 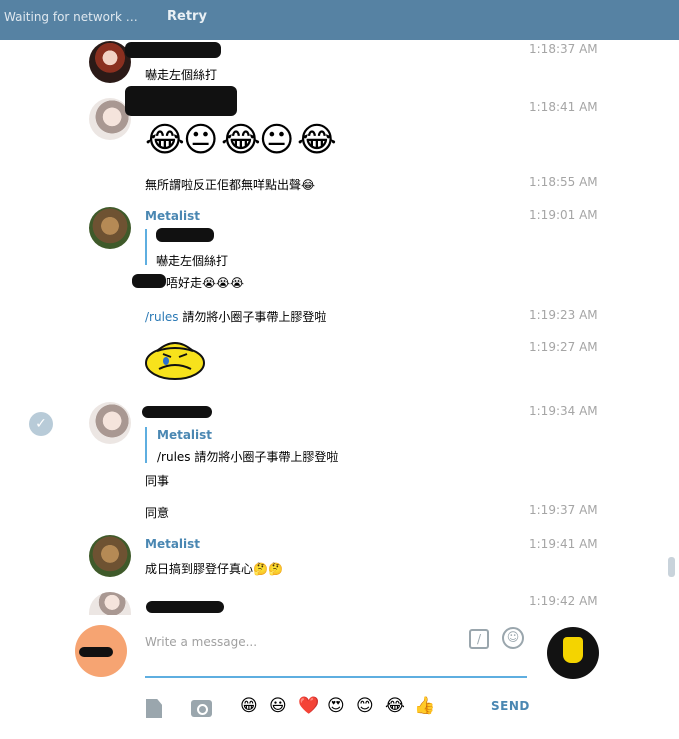 I want to click on quick-emoji-thumbs-up: 👍, so click(x=424, y=706).